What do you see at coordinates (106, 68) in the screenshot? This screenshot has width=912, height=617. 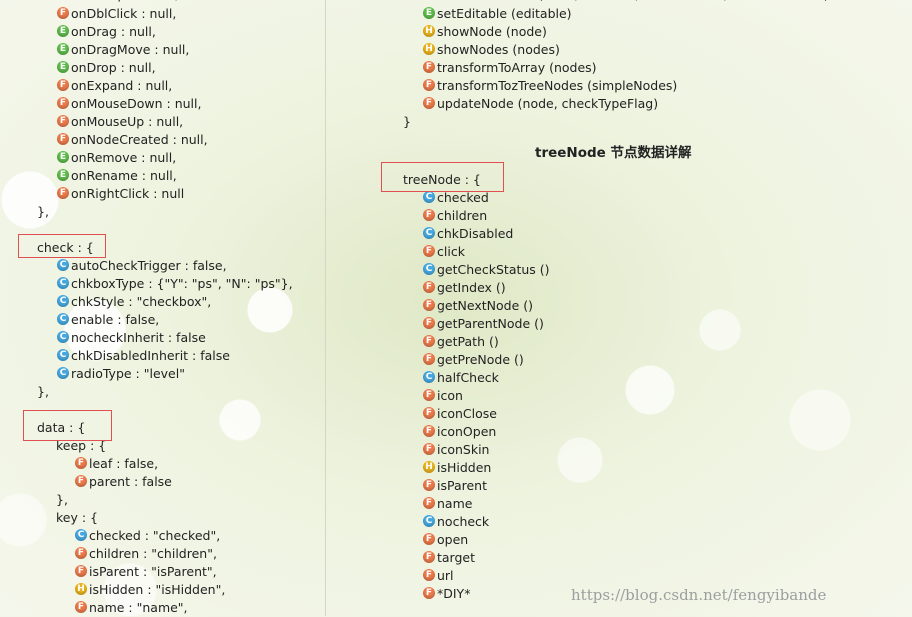 I see `setting-line-ondrop: onDrop : null,` at bounding box center [106, 68].